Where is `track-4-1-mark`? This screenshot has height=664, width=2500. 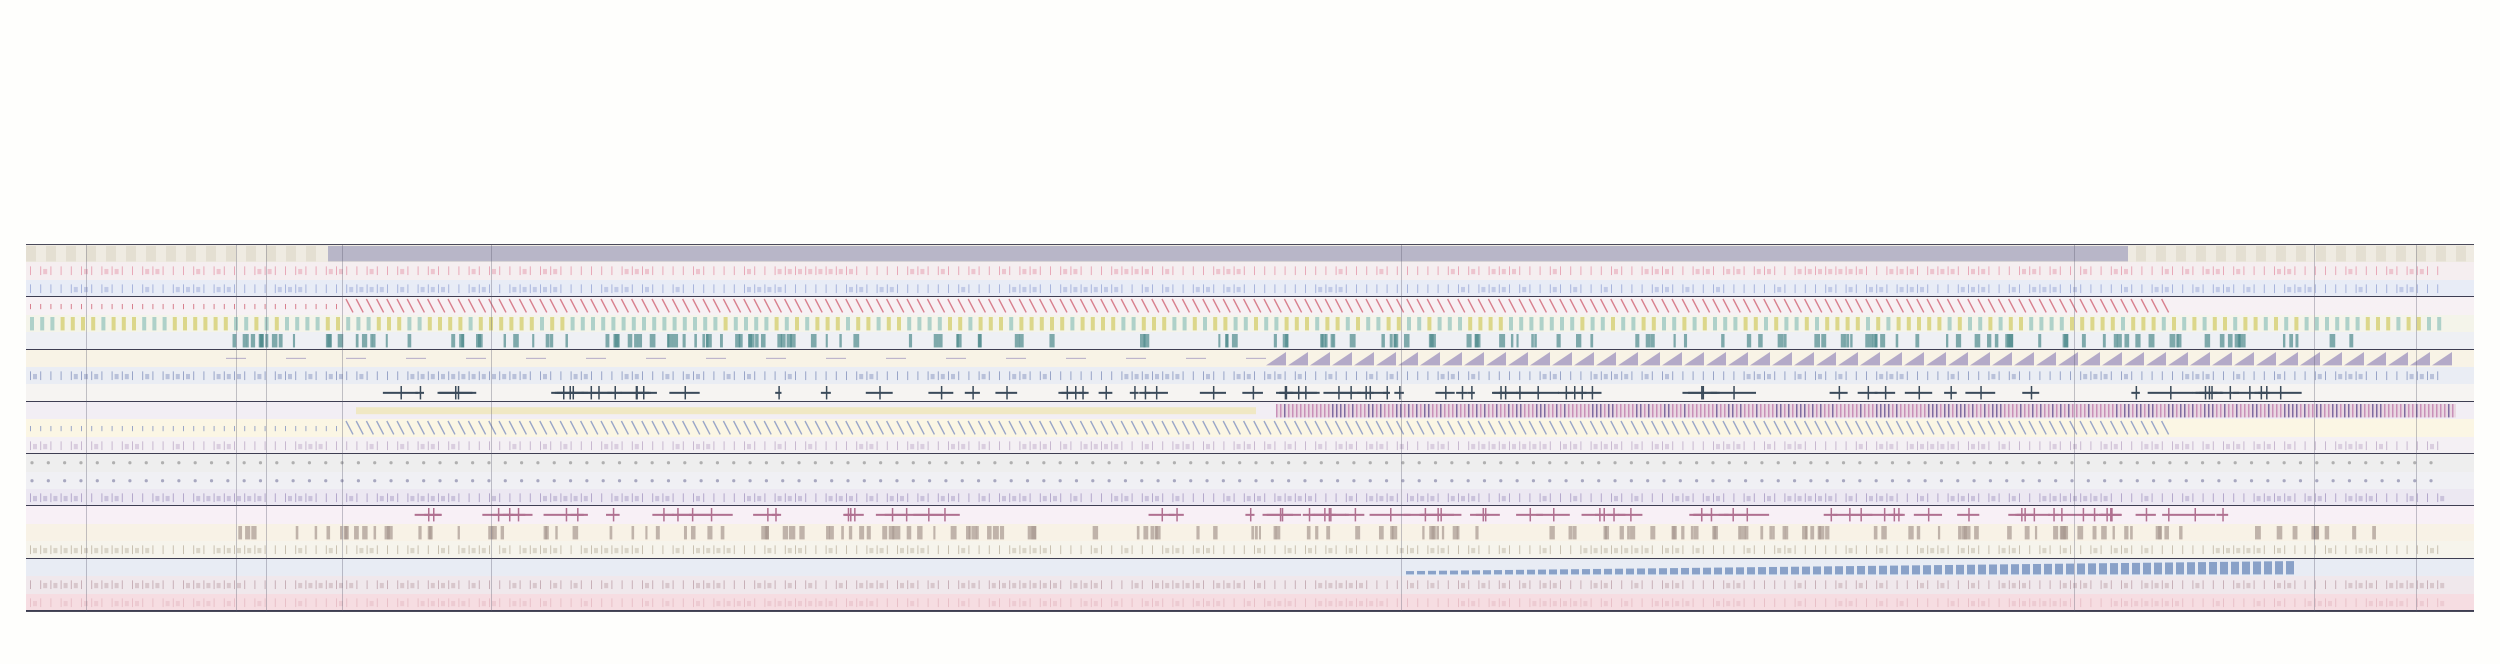 track-4-1-mark is located at coordinates (1621, 410).